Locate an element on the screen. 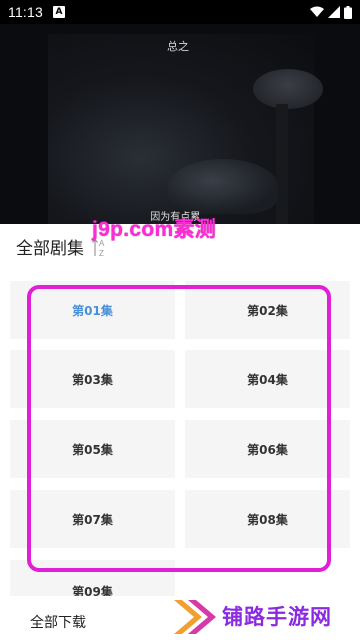 Image resolution: width=360 pixels, height=640 pixels. episodes-title: 全部剧集 is located at coordinates (50, 249).